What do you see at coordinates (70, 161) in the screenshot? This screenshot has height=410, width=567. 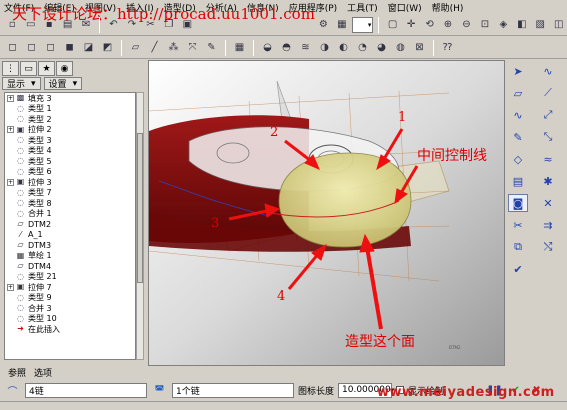 I see `tree-item: ◌ 类型 5` at bounding box center [70, 161].